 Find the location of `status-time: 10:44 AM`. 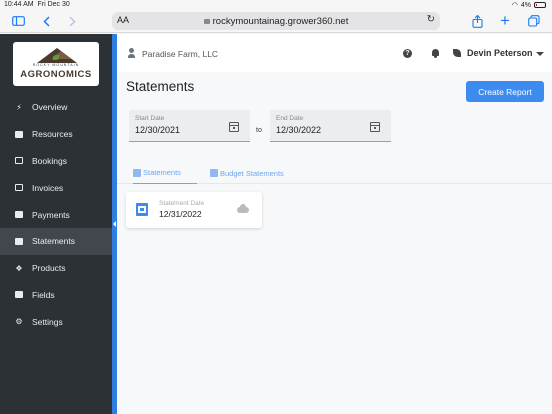

status-time: 10:44 AM is located at coordinates (19, 4).